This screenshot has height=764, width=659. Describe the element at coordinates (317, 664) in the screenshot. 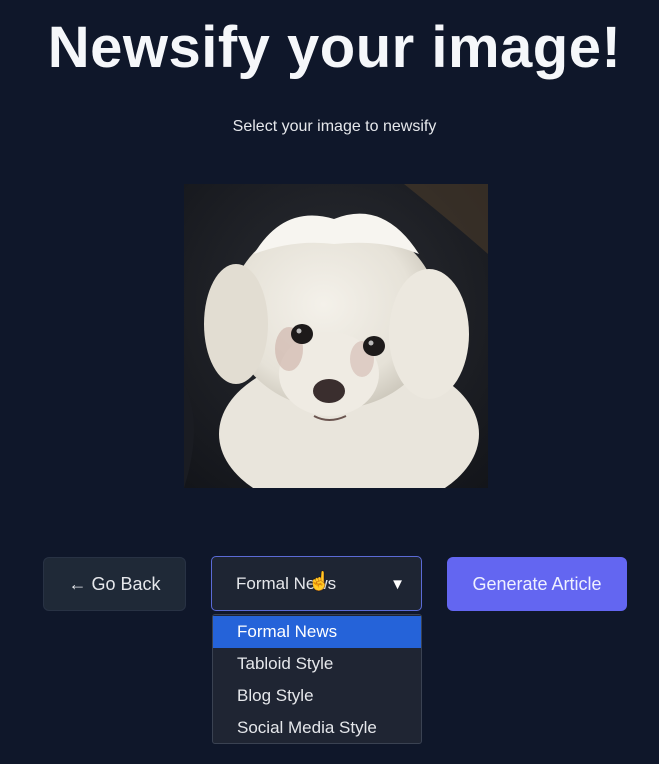

I see `option-tabloid-style: Tabloid Style` at that location.